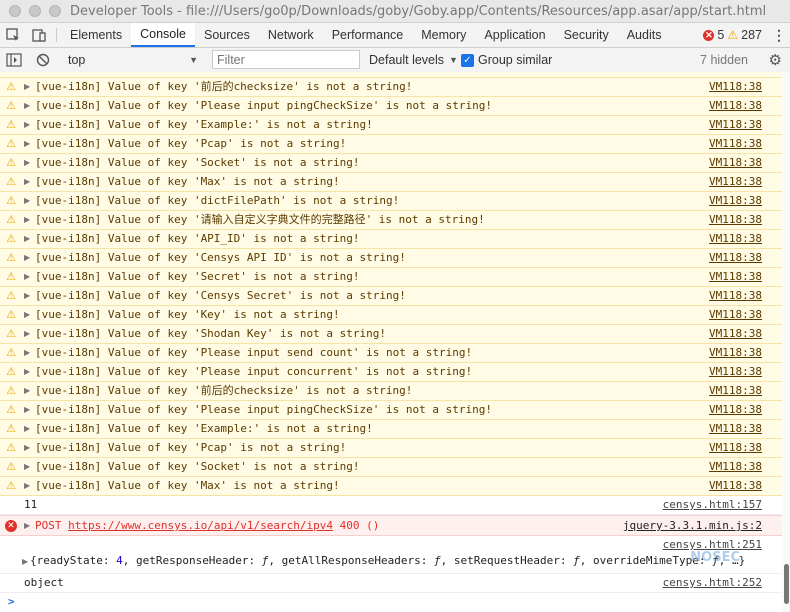 The image size is (790, 612). I want to click on hidden-messages-count: 7 hidden, so click(724, 60).